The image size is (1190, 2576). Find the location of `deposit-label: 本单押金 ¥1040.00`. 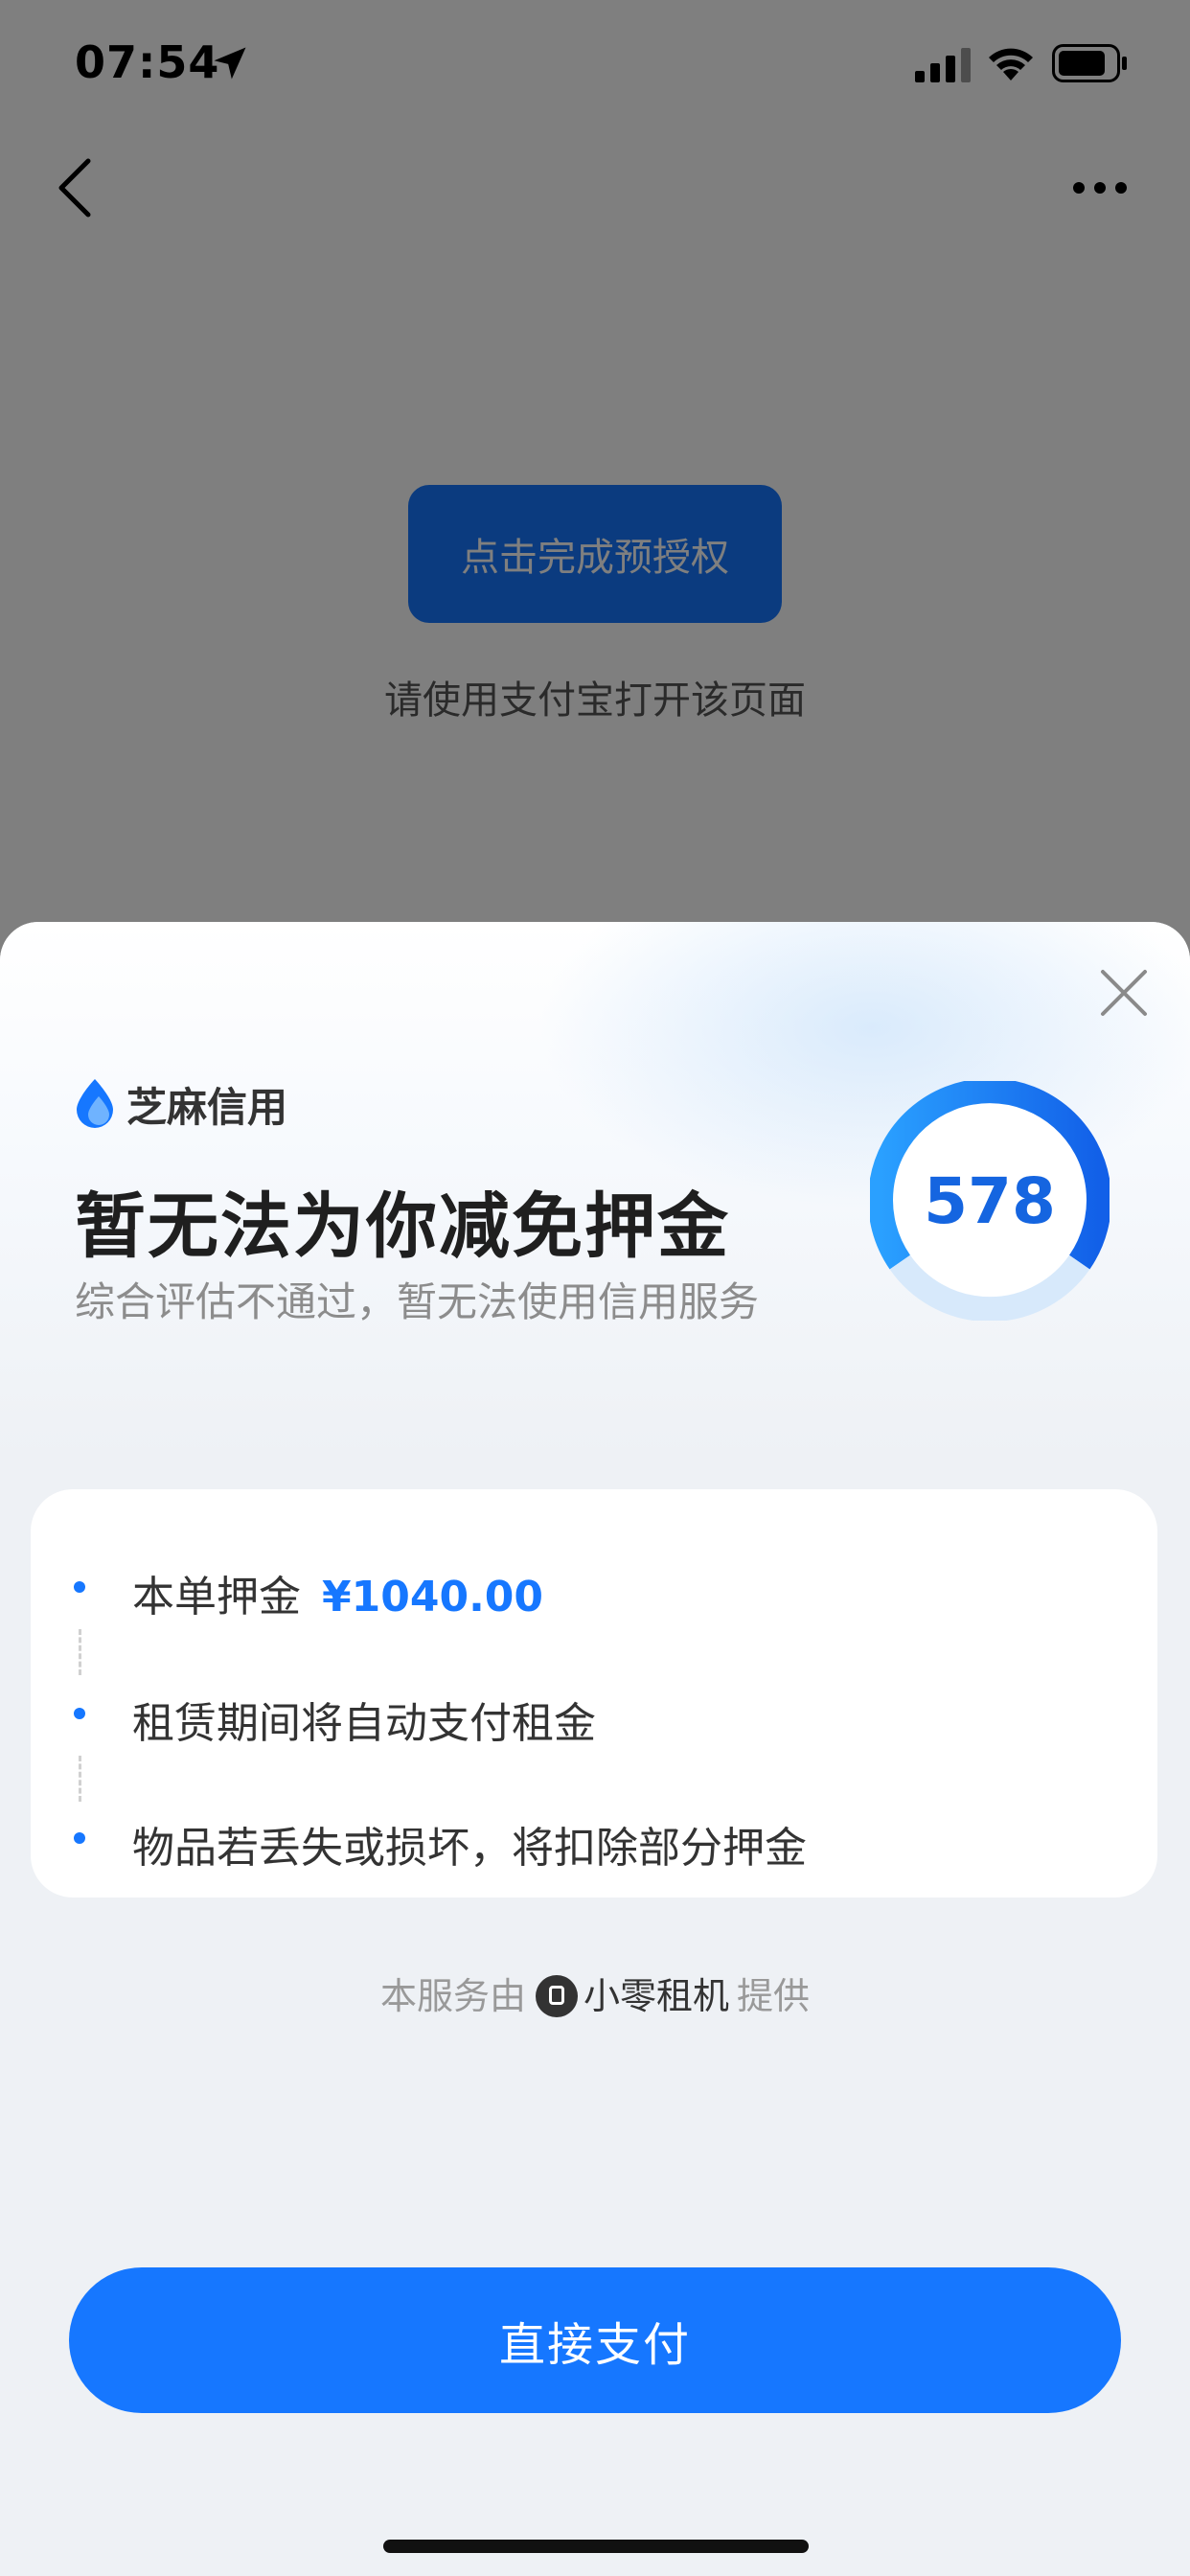

deposit-label: 本单押金 ¥1040.00 is located at coordinates (338, 1592).